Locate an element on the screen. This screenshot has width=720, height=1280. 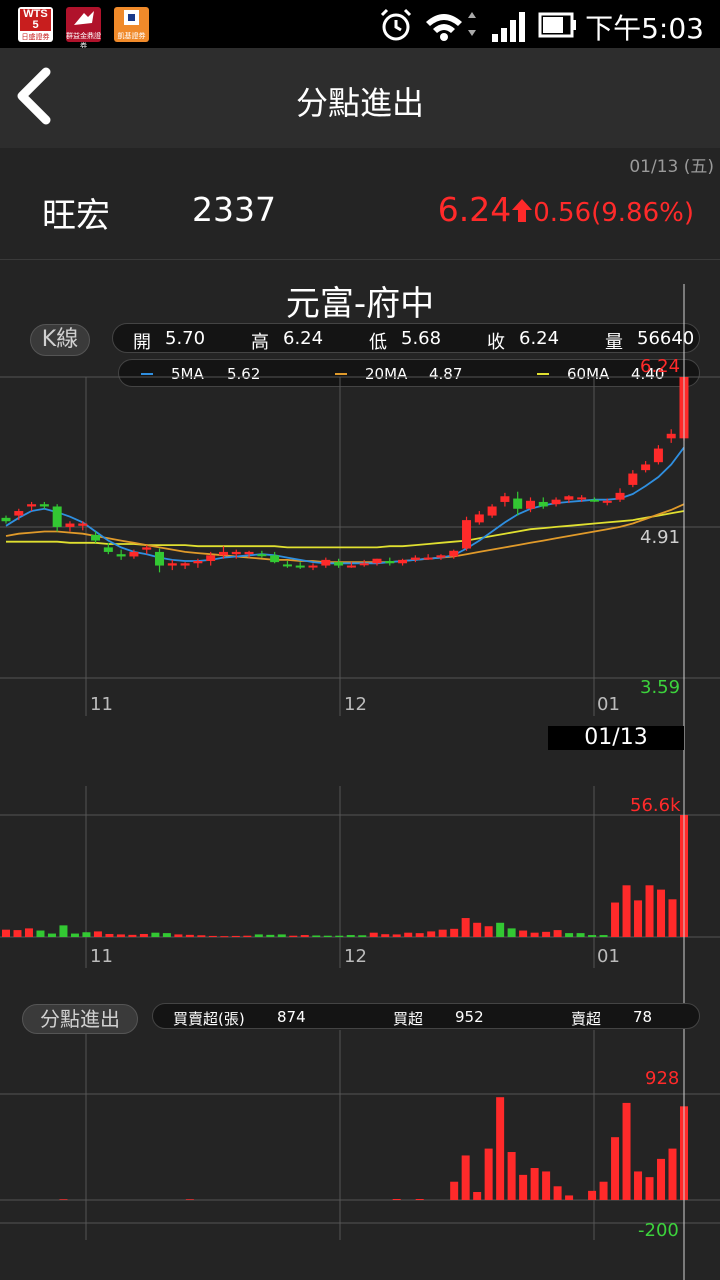
app-icon-wts5: WTS 5 日盛證券 is located at coordinates (35, 24).